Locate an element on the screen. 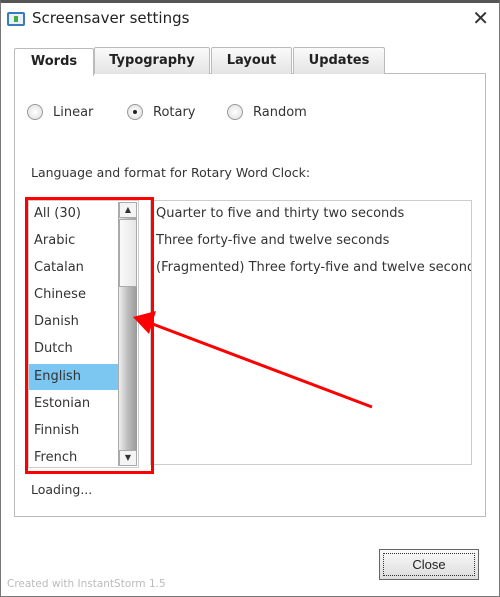 The image size is (500, 597). footer-credit: Created with InstantStorm 1.5 is located at coordinates (86, 584).